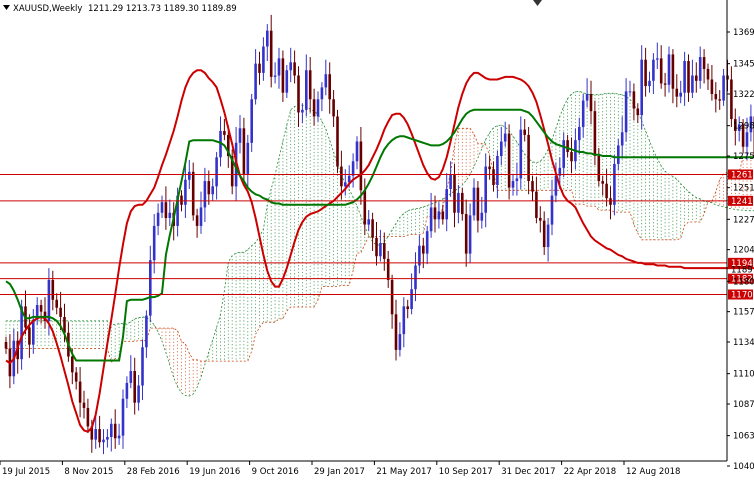  Describe the element at coordinates (337, 141) in the screenshot. I see `candle` at that location.